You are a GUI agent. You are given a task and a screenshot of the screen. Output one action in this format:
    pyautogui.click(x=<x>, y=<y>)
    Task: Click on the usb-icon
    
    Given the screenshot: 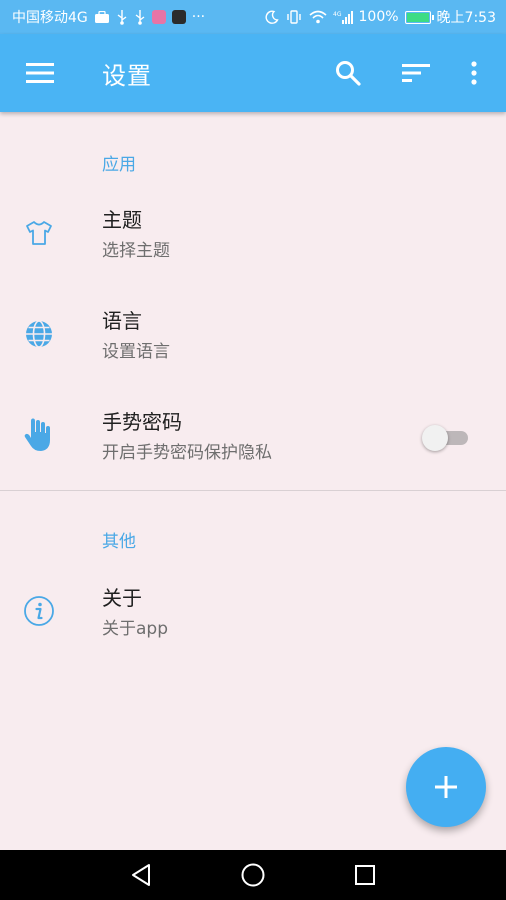 What is the action you would take?
    pyautogui.click(x=122, y=17)
    